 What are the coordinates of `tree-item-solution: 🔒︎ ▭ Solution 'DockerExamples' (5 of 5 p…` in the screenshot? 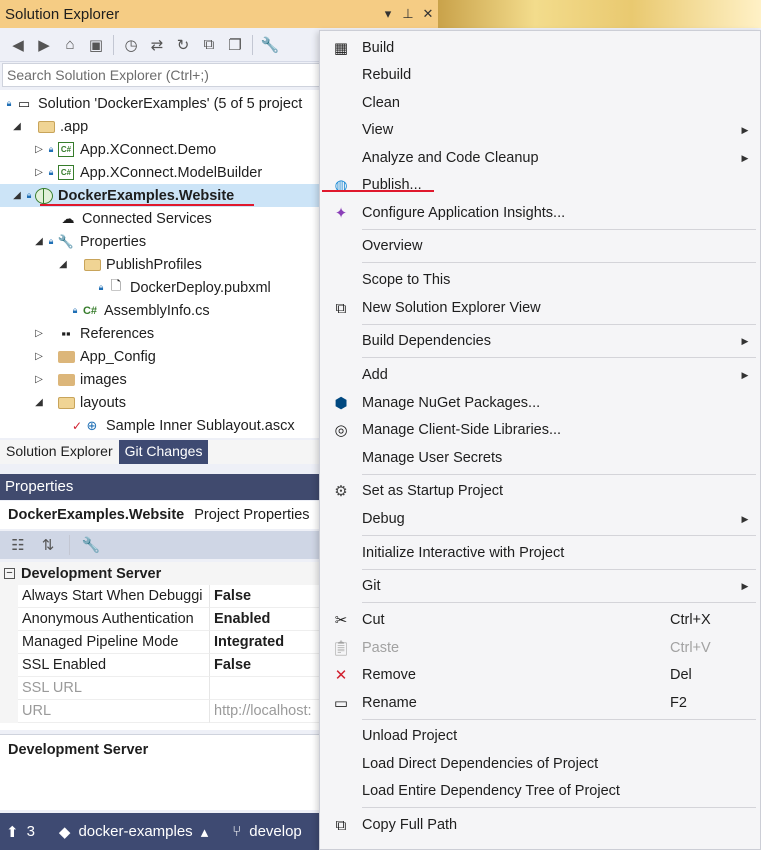 It's located at (160, 103).